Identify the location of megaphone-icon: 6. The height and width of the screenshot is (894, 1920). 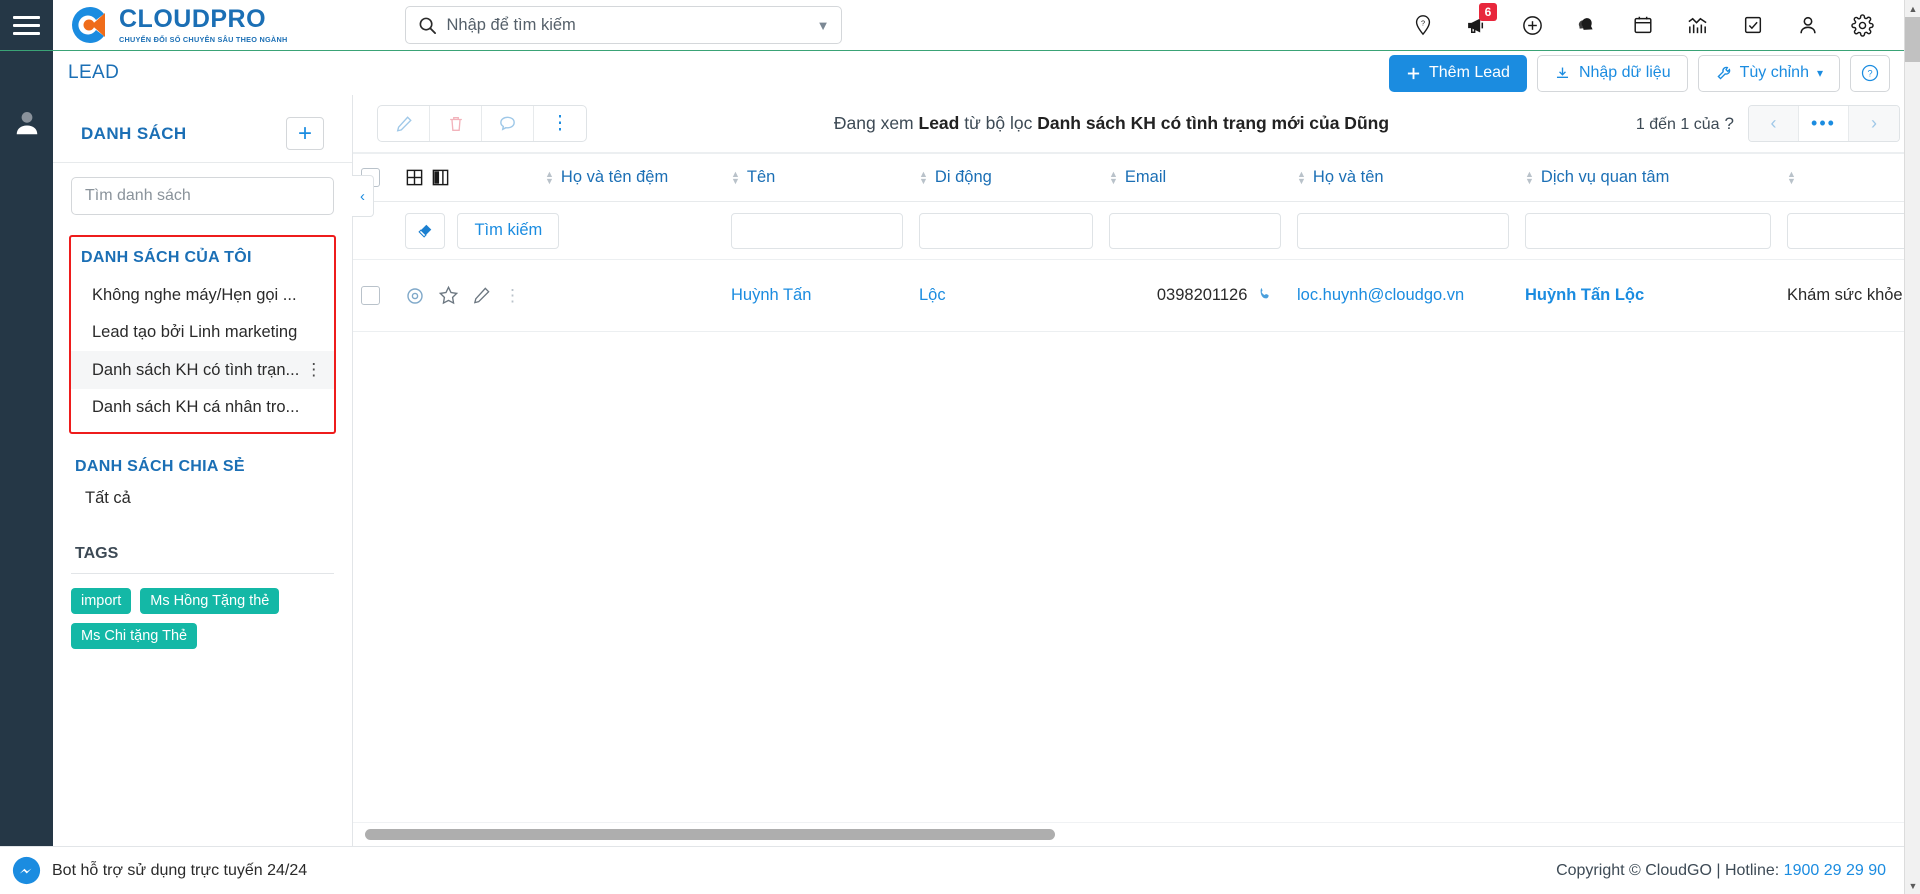
(1477, 25).